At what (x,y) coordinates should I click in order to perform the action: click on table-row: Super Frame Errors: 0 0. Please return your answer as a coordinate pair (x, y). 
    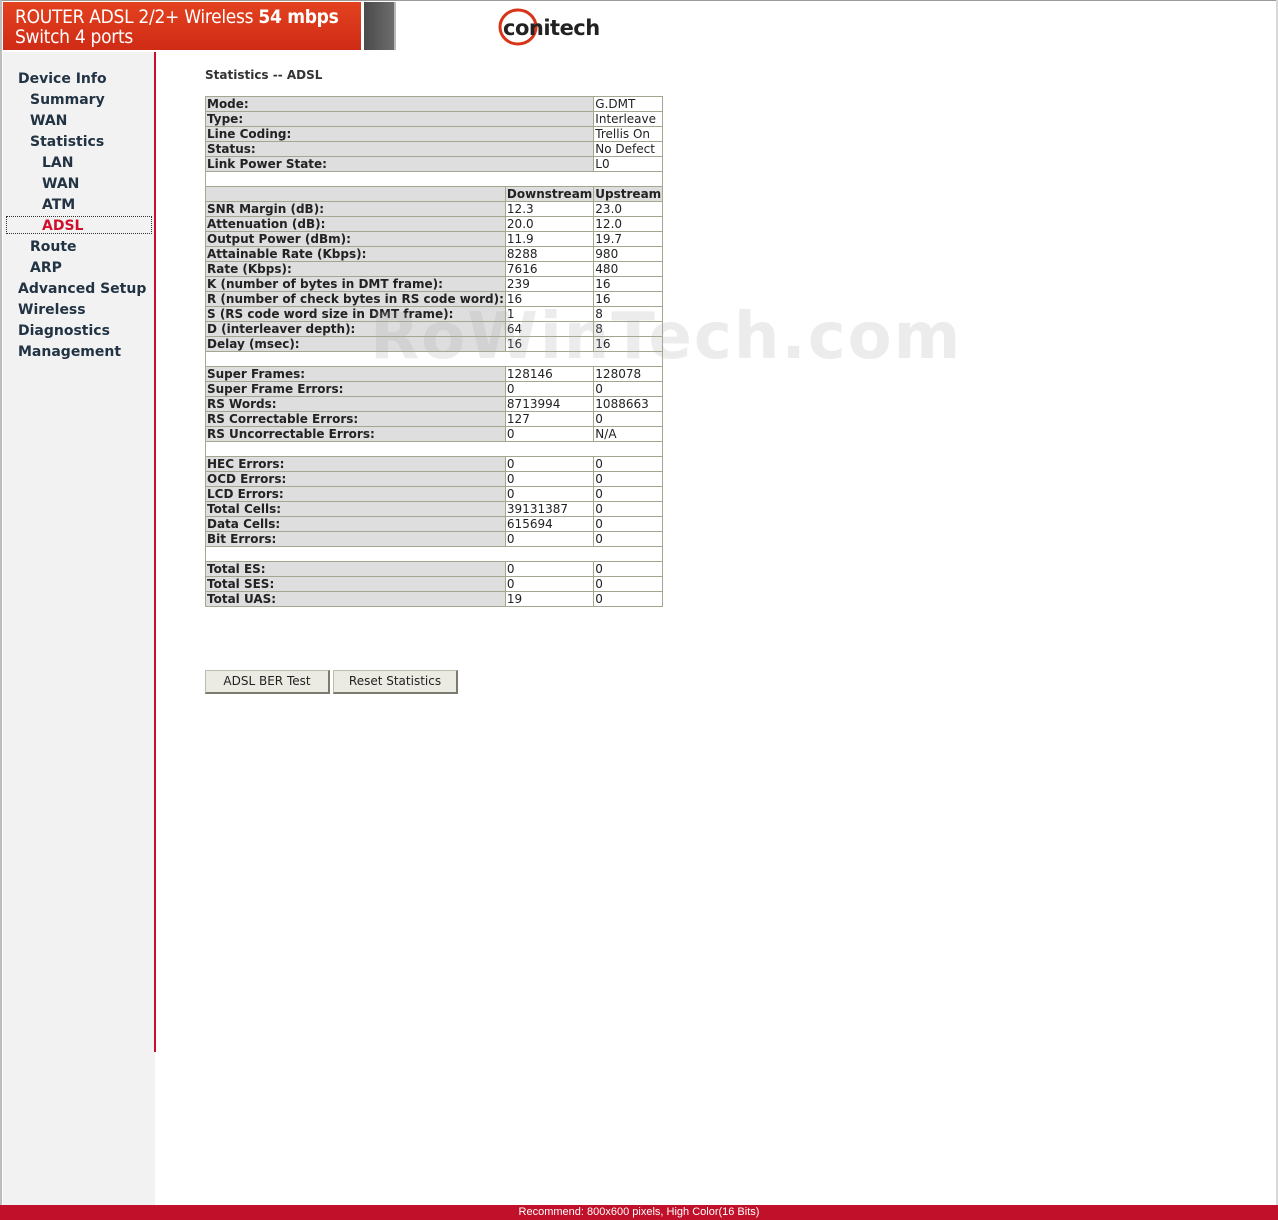
    Looking at the image, I should click on (434, 389).